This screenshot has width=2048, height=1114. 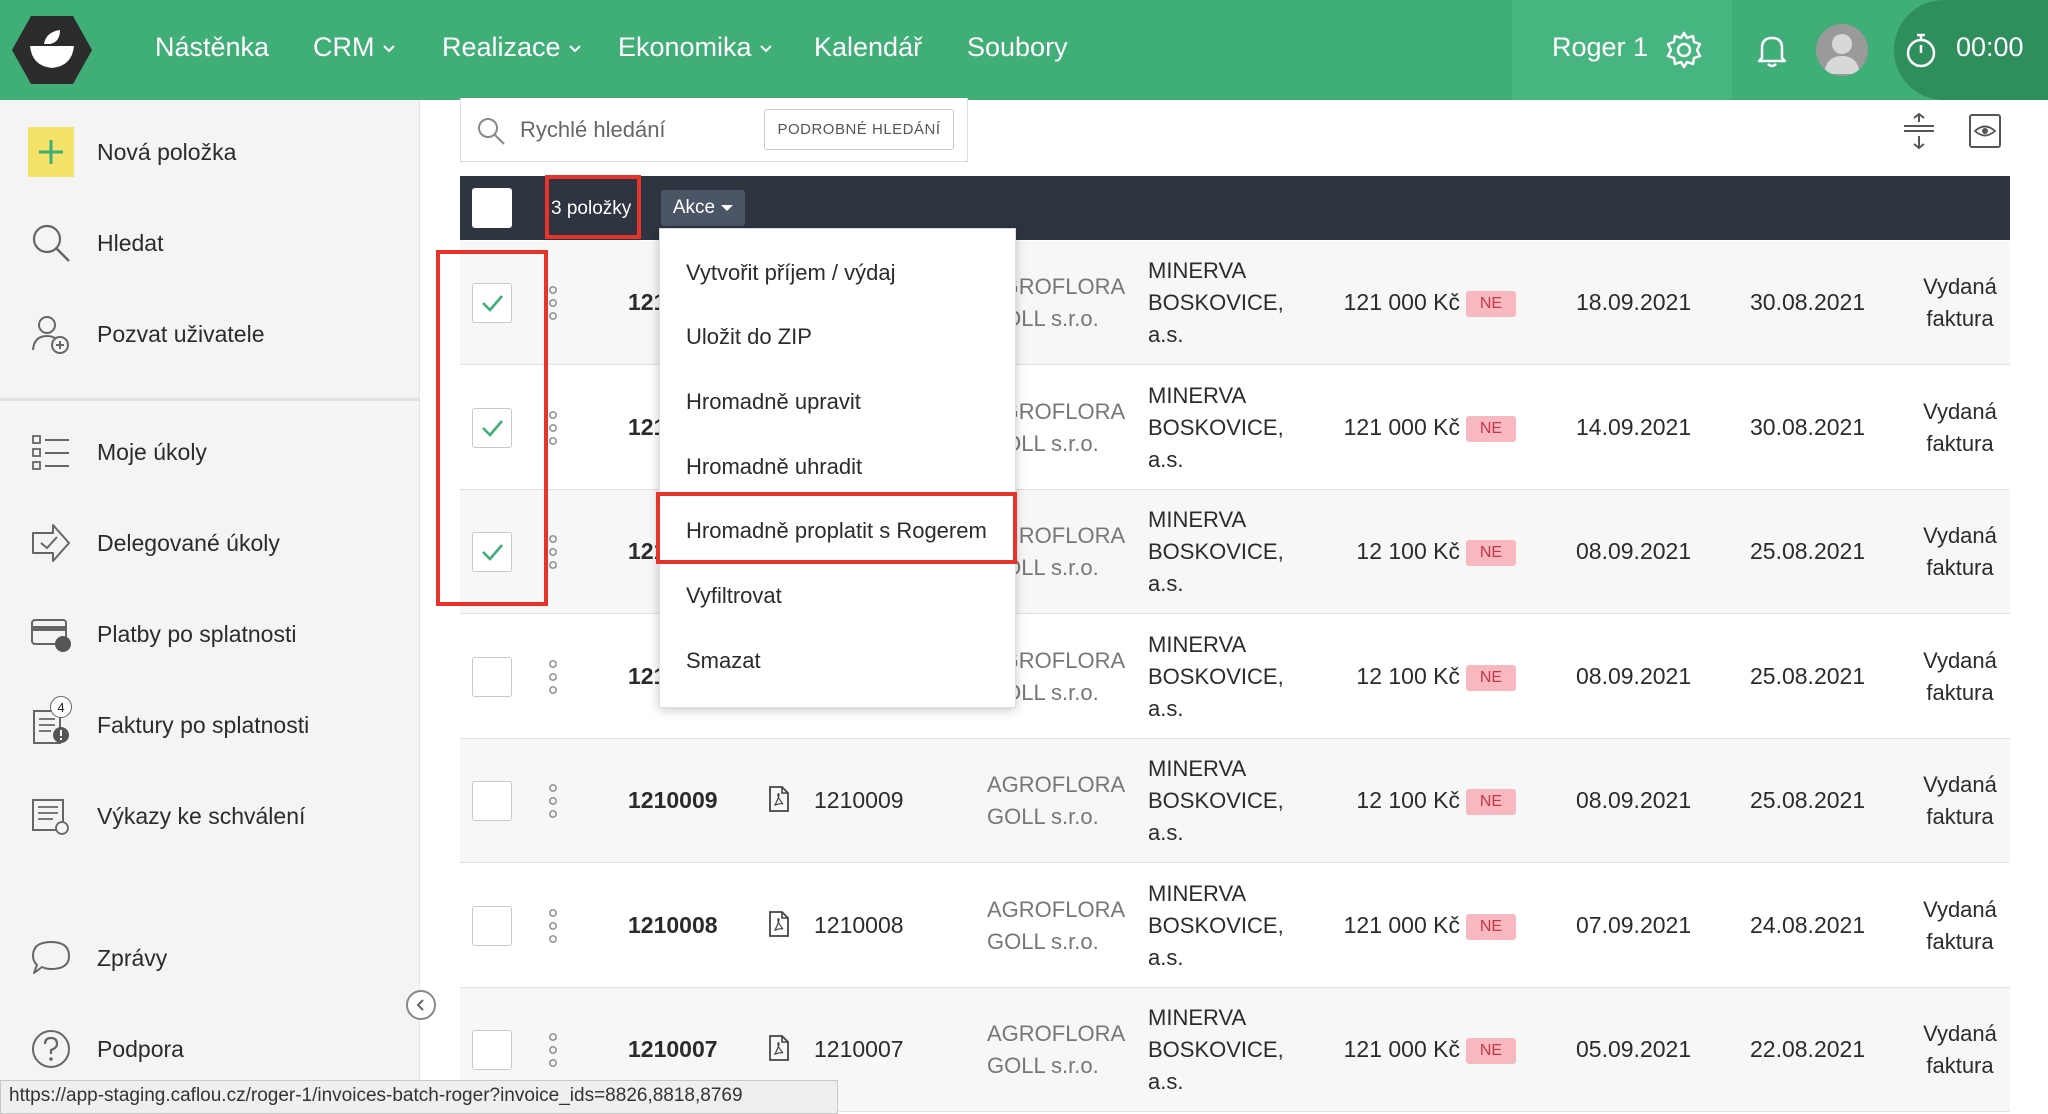 What do you see at coordinates (181, 333) in the screenshot?
I see `sidebar-item-label: Pozvat uživatele` at bounding box center [181, 333].